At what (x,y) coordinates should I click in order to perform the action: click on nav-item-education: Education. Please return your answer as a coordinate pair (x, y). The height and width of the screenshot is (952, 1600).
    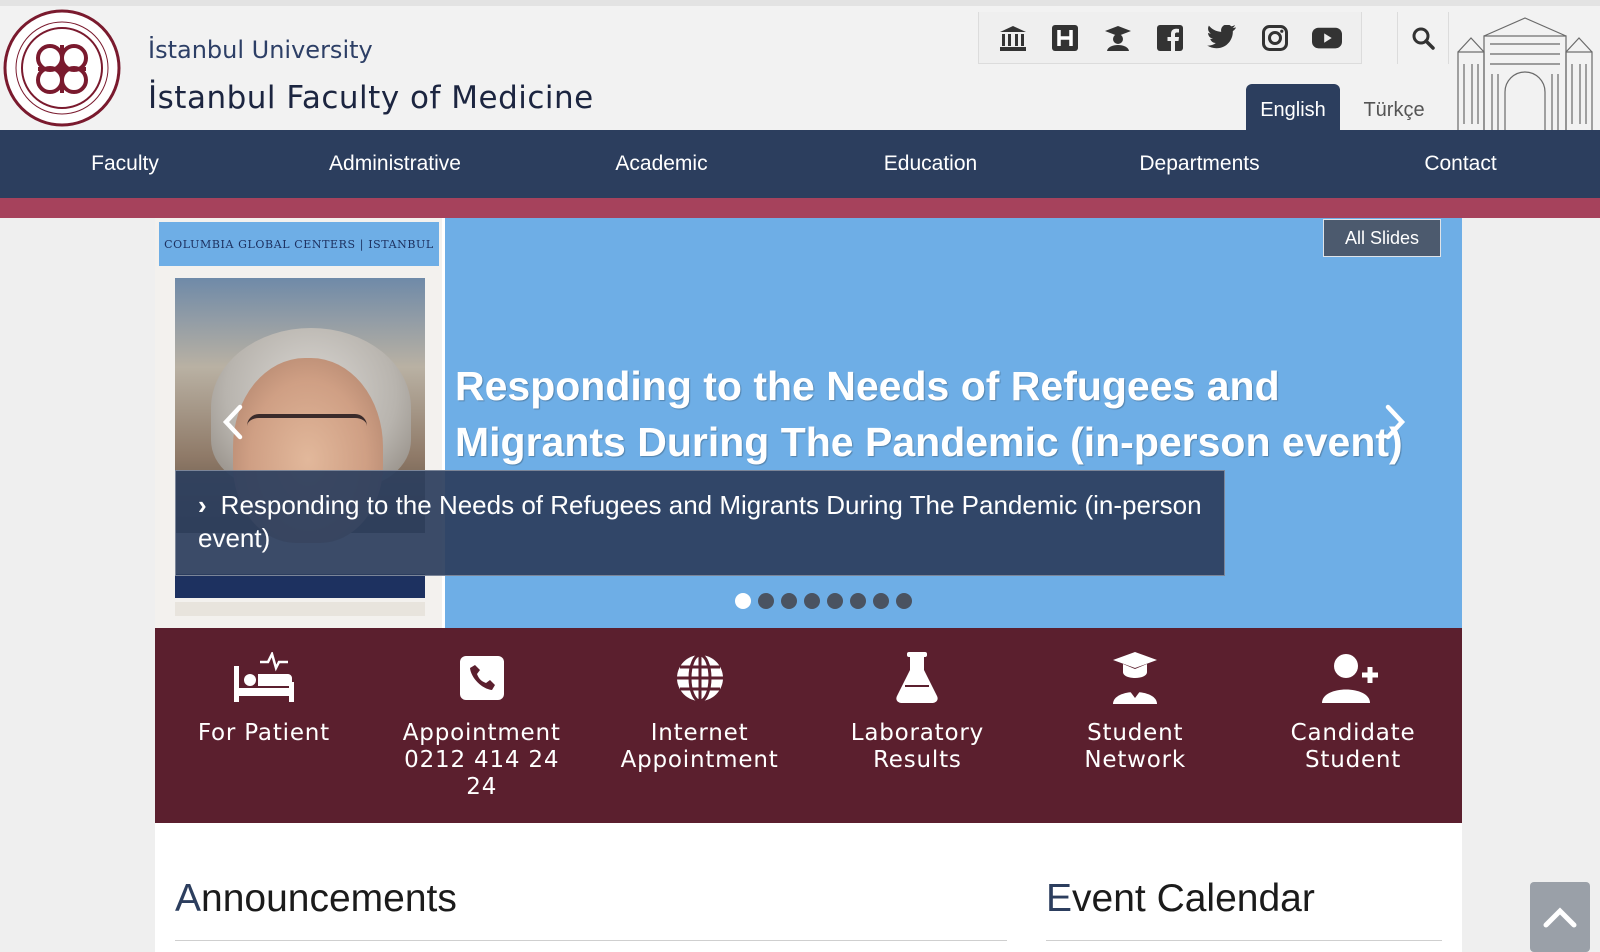
    Looking at the image, I should click on (930, 164).